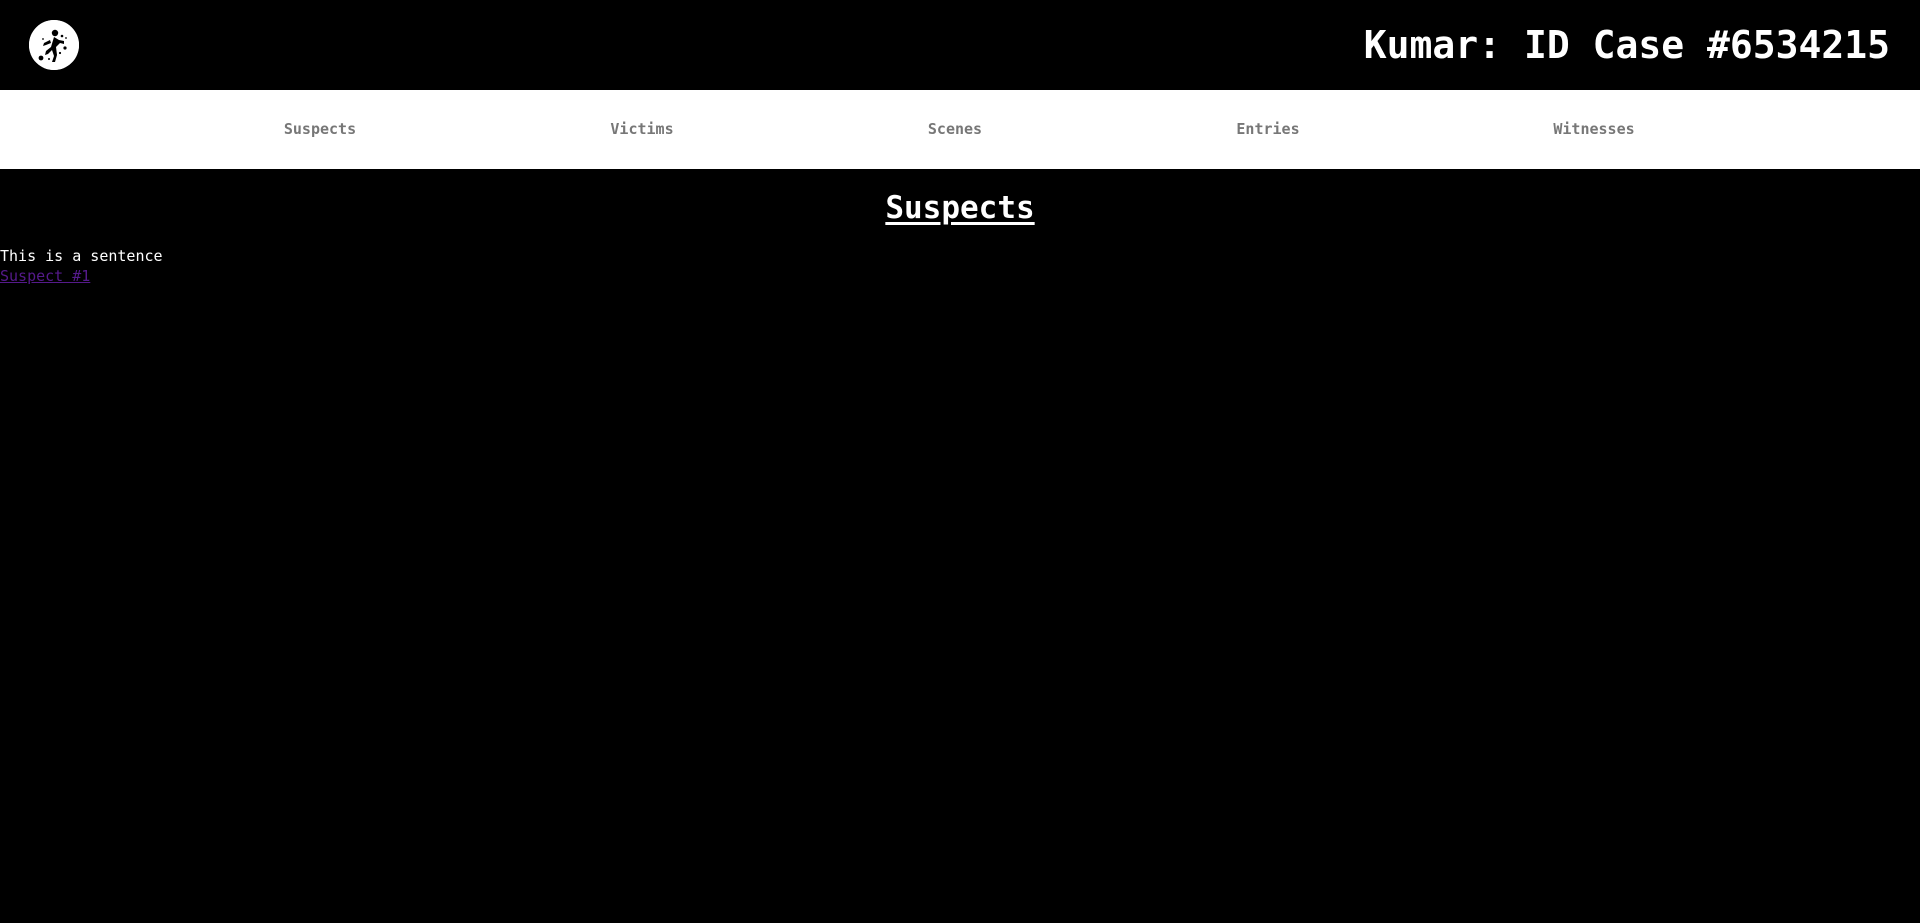  I want to click on nav-item-entries: Entries, so click(1267, 129).